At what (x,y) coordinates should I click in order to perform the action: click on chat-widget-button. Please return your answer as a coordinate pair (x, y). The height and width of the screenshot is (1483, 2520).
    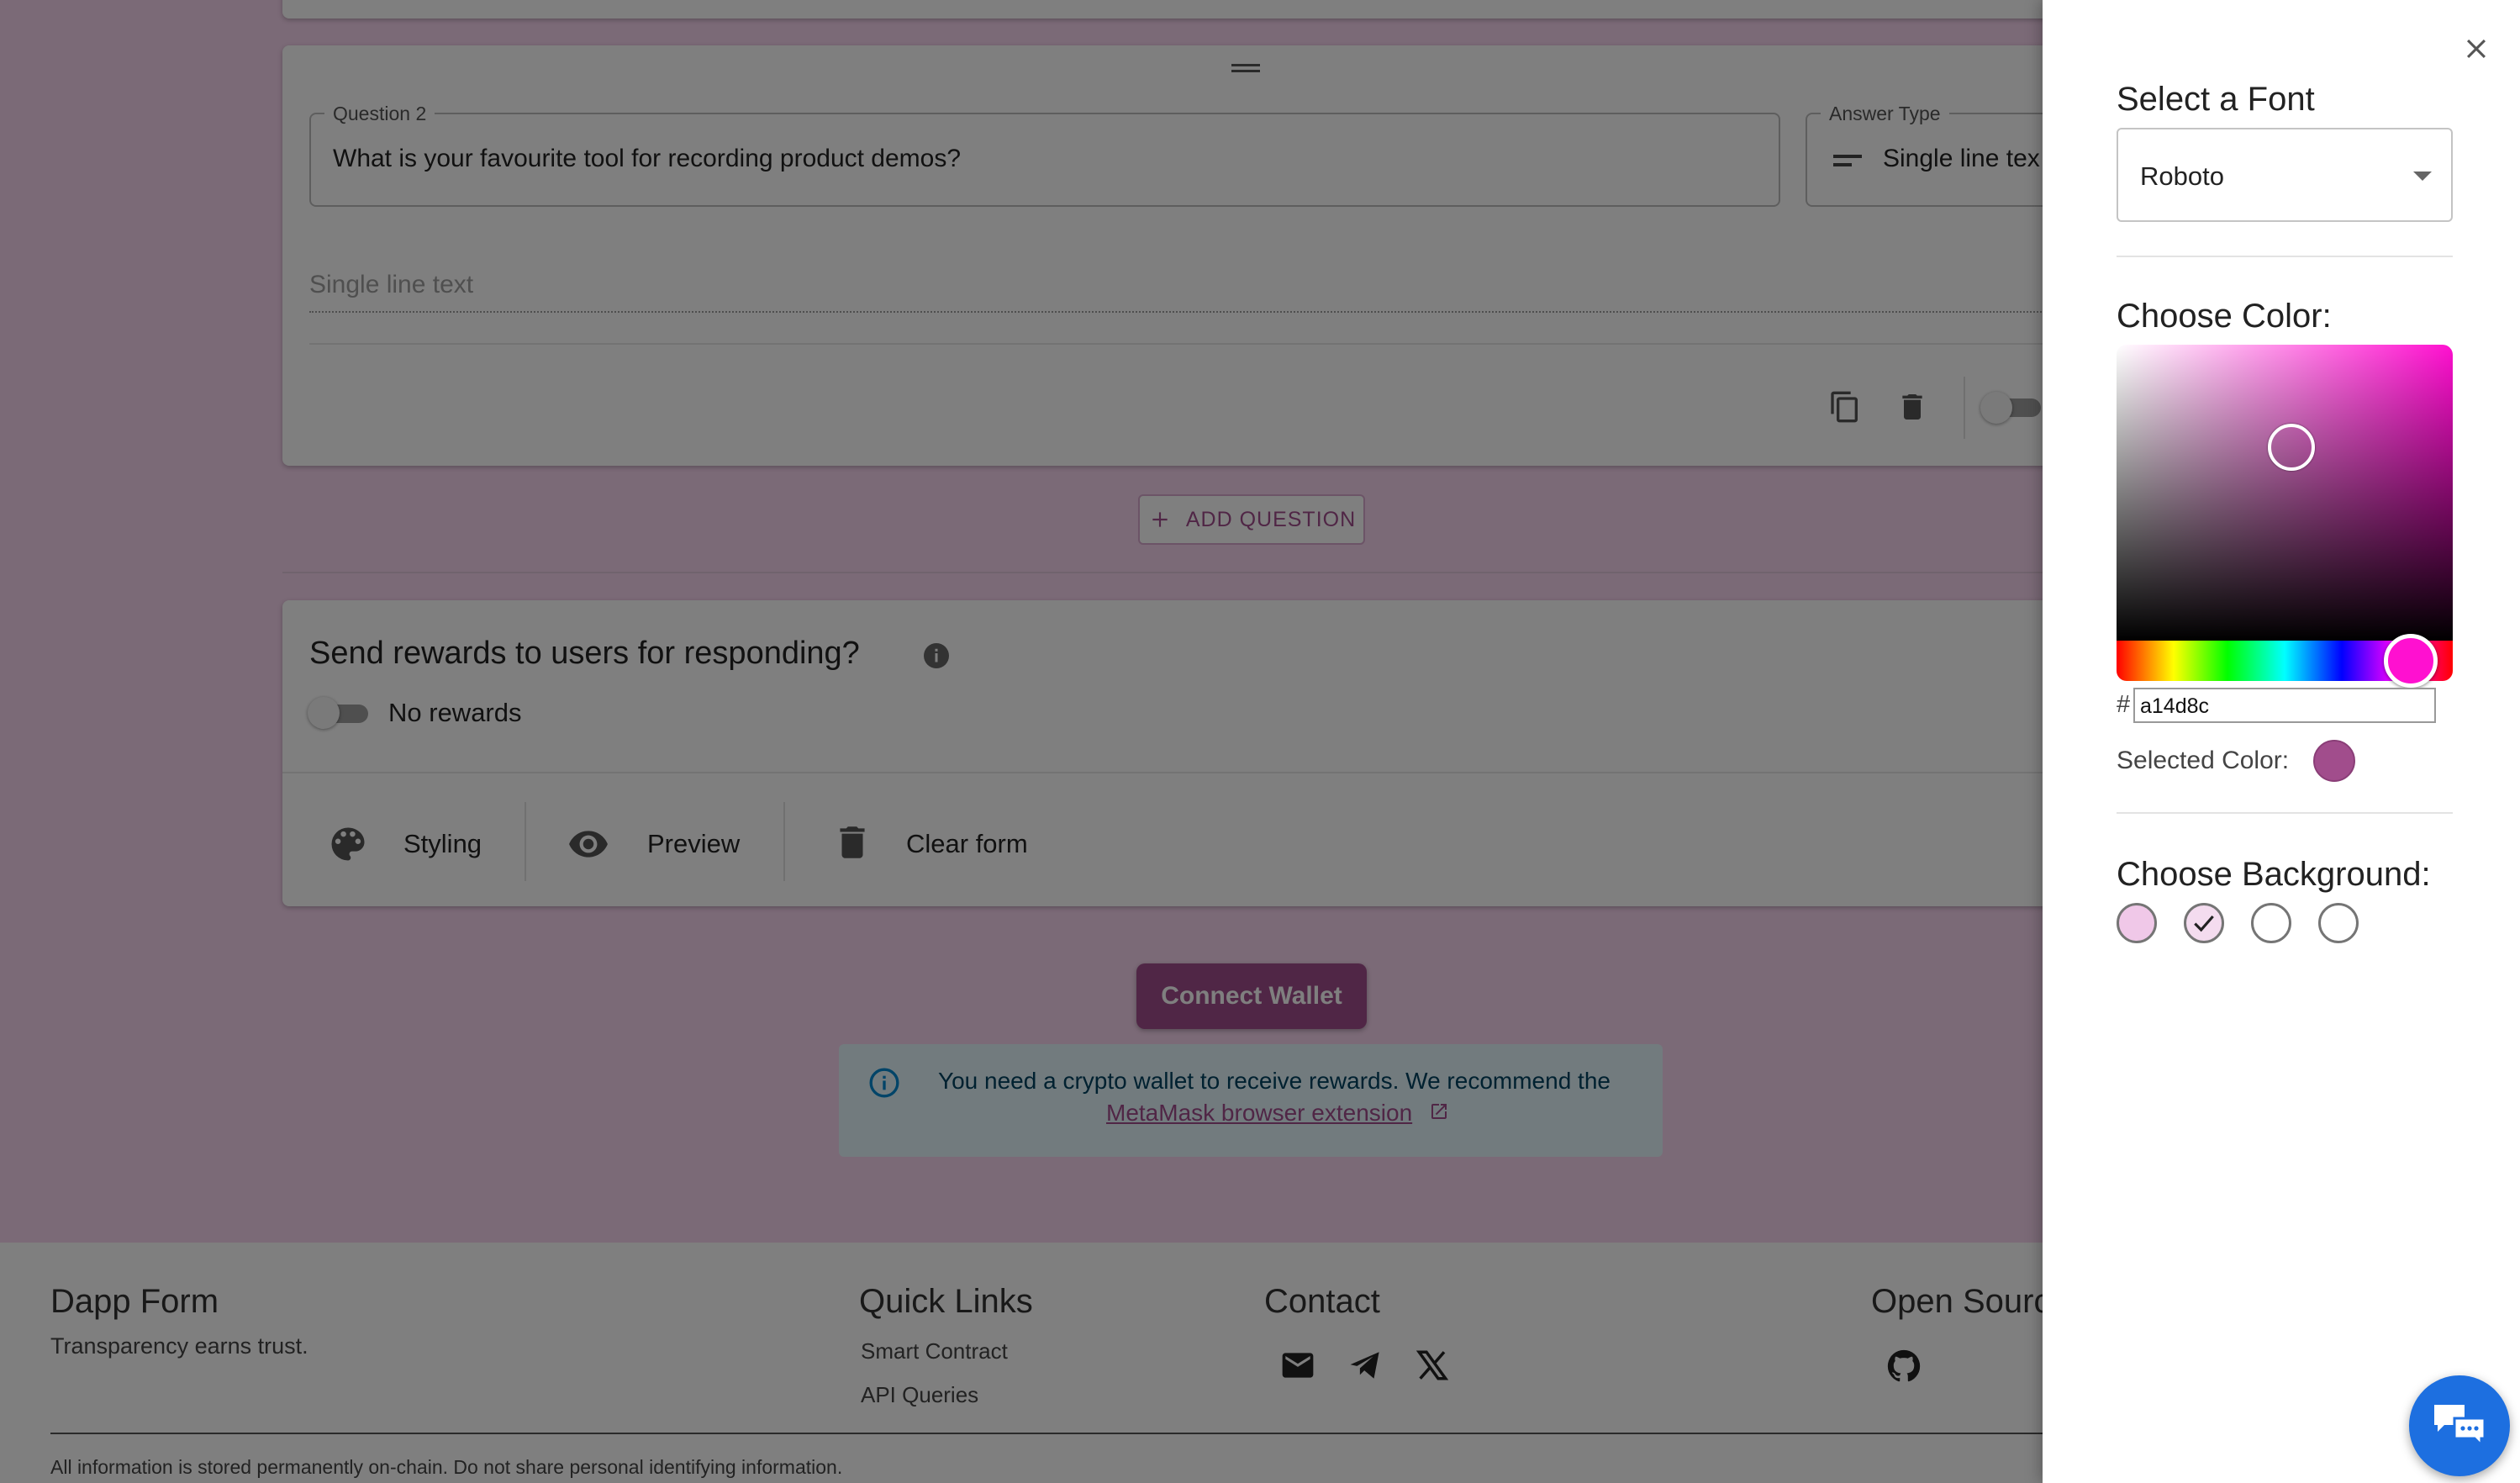
    Looking at the image, I should click on (2459, 1425).